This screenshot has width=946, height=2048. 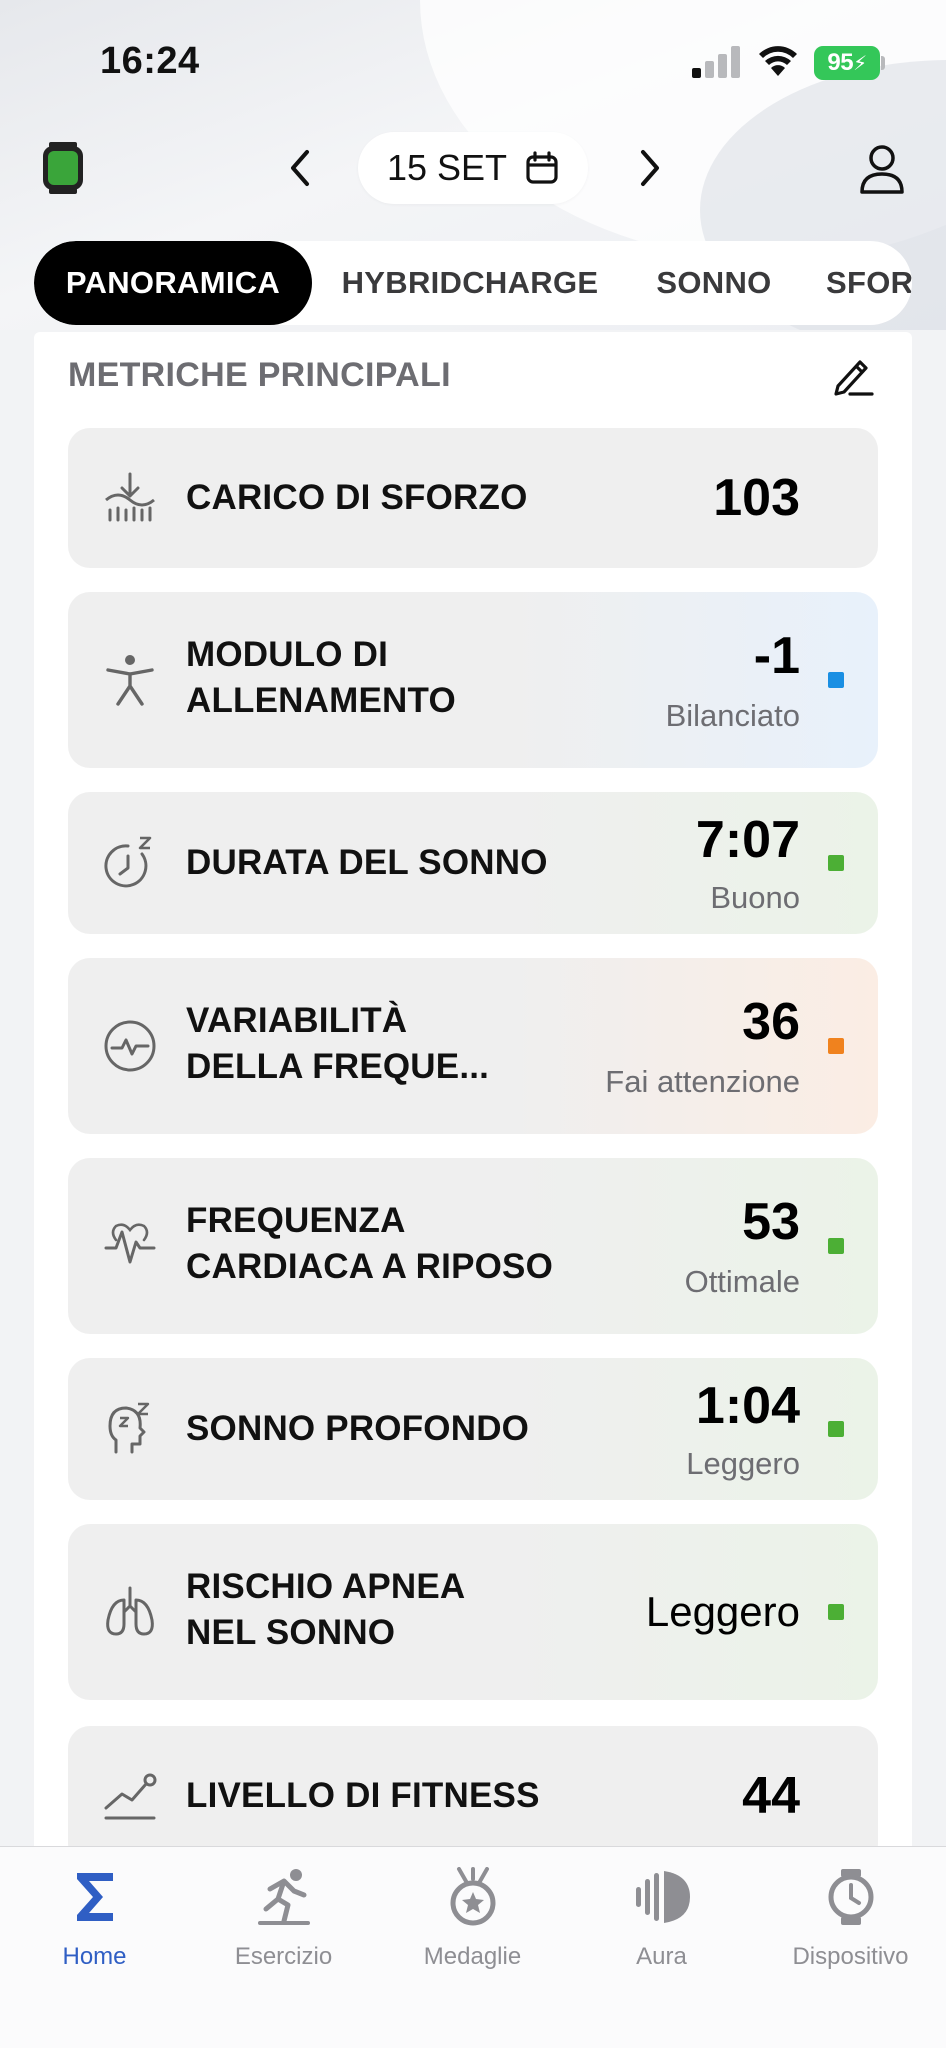 What do you see at coordinates (714, 283) in the screenshot?
I see `tab-sonno: SONNO` at bounding box center [714, 283].